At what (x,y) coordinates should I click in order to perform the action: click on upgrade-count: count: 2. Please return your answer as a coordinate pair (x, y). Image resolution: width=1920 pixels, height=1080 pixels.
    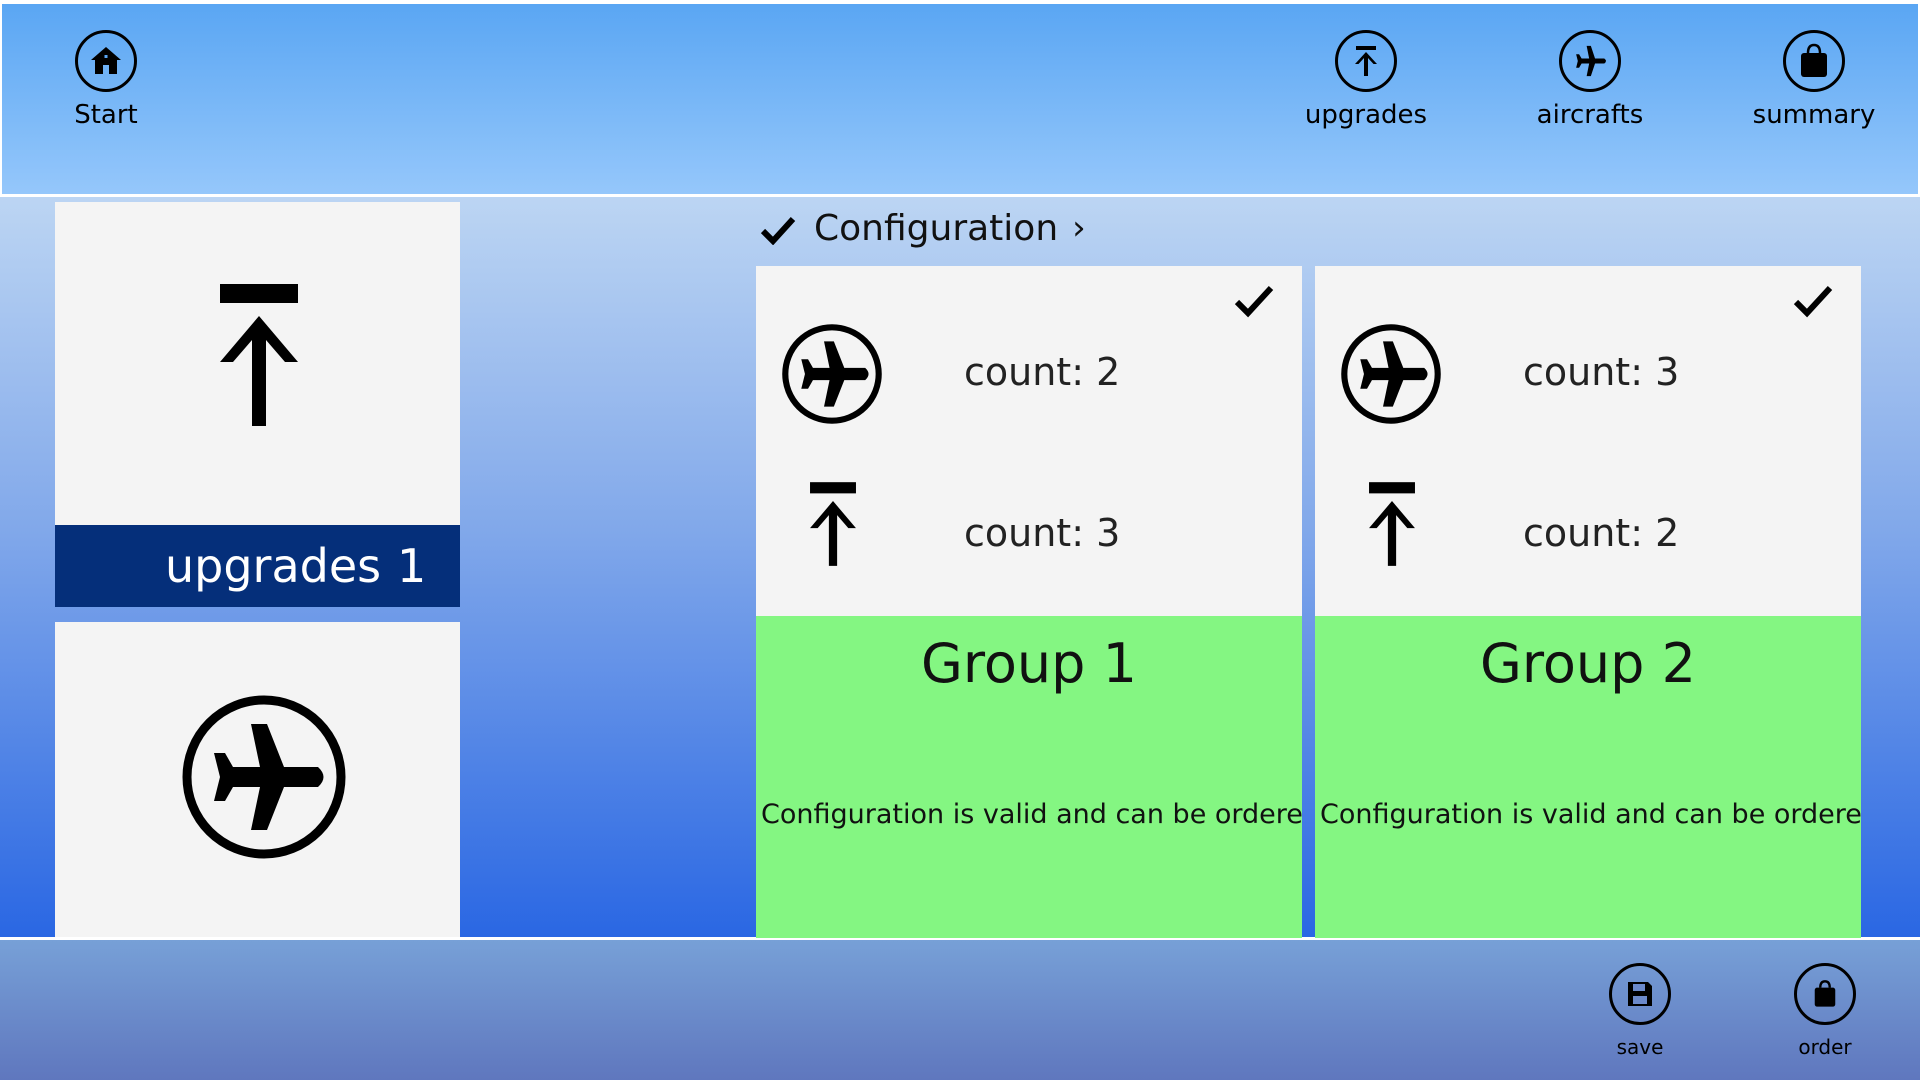
    Looking at the image, I should click on (1601, 533).